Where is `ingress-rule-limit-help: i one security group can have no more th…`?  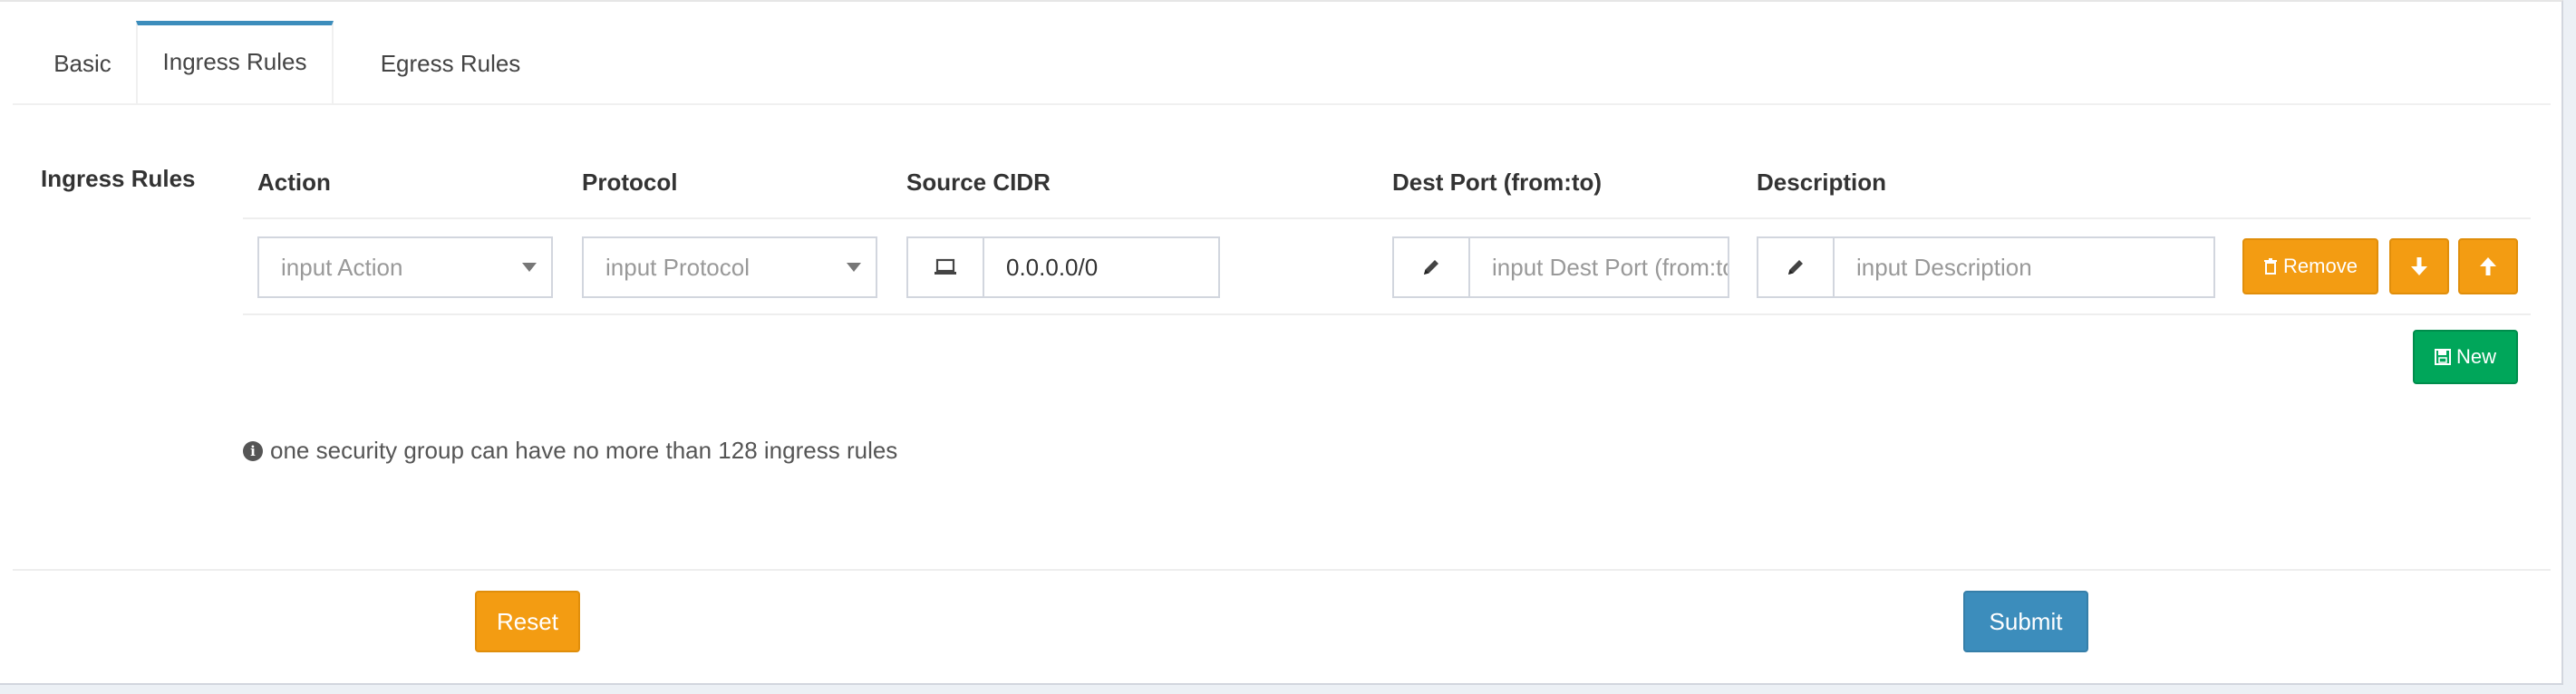 ingress-rule-limit-help: i one security group can have no more th… is located at coordinates (570, 451).